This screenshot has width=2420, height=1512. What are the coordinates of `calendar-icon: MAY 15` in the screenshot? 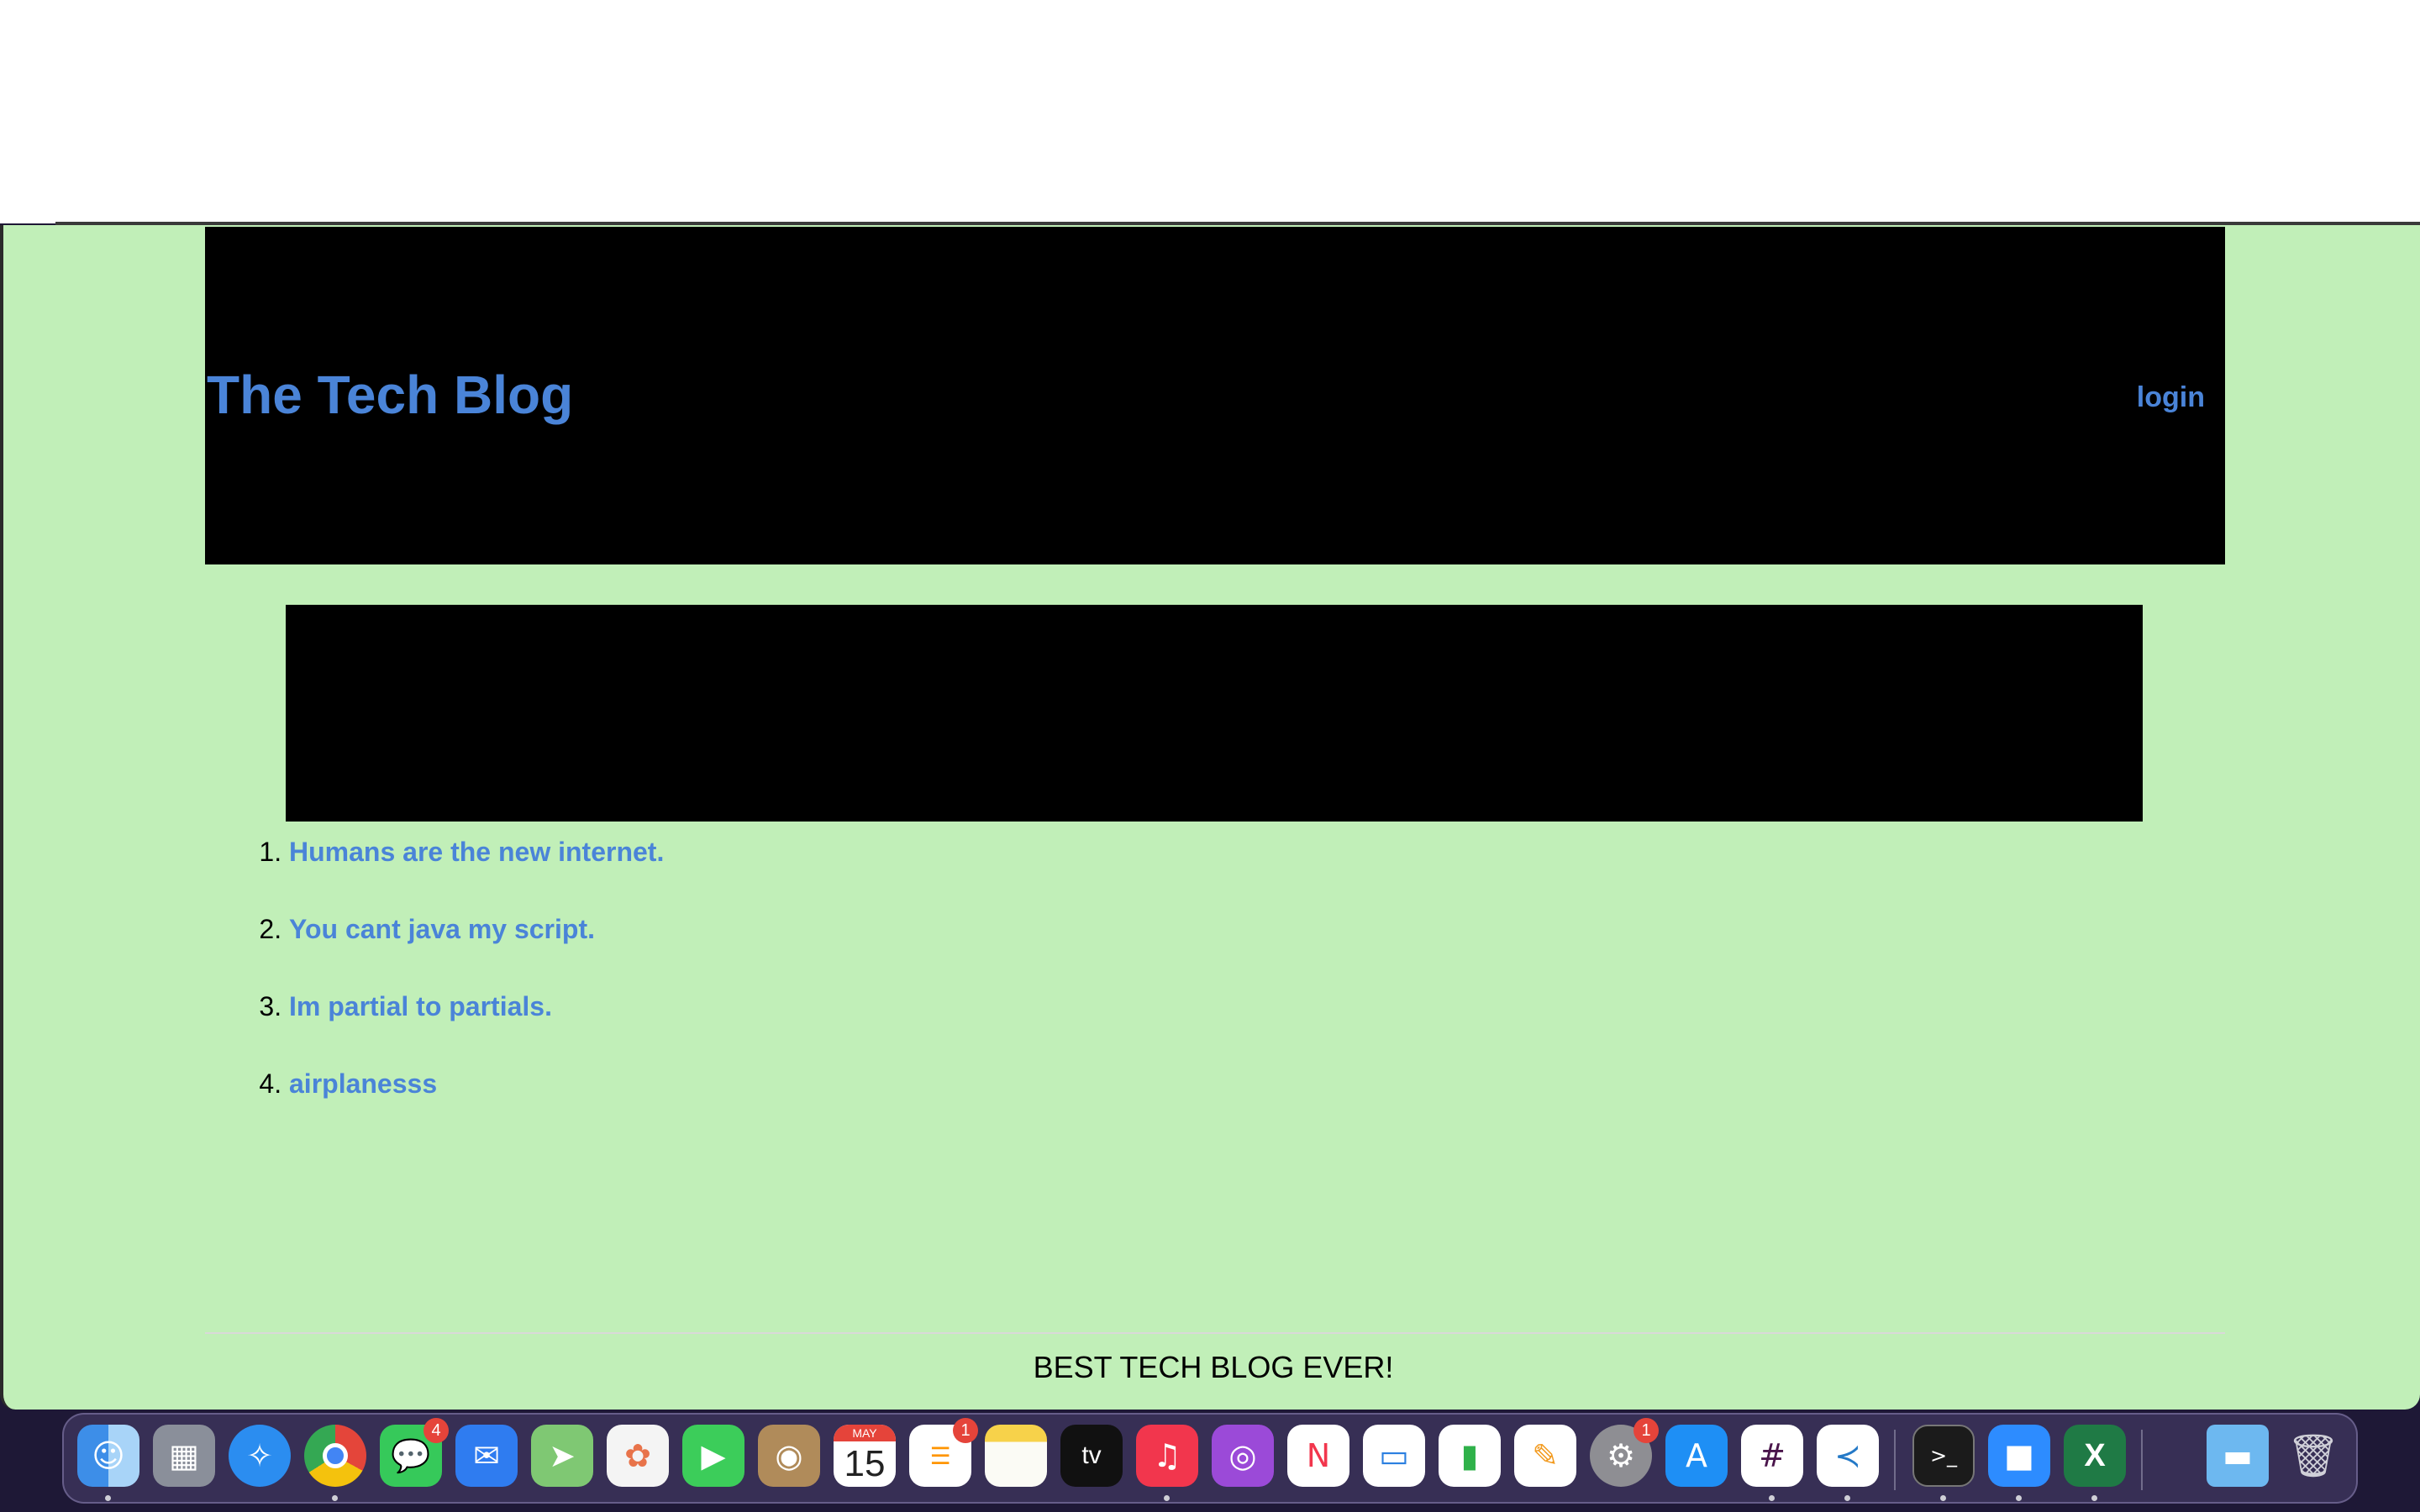 It's located at (865, 1456).